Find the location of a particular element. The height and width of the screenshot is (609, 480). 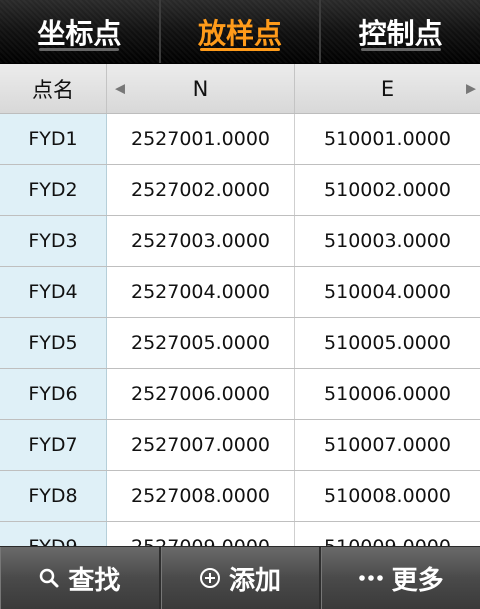

northing-value: 2527005.0000 is located at coordinates (201, 343).